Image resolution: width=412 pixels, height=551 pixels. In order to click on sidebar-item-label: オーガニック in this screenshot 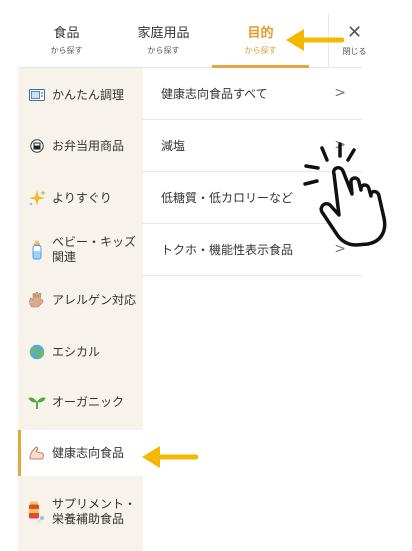, I will do `click(88, 401)`.